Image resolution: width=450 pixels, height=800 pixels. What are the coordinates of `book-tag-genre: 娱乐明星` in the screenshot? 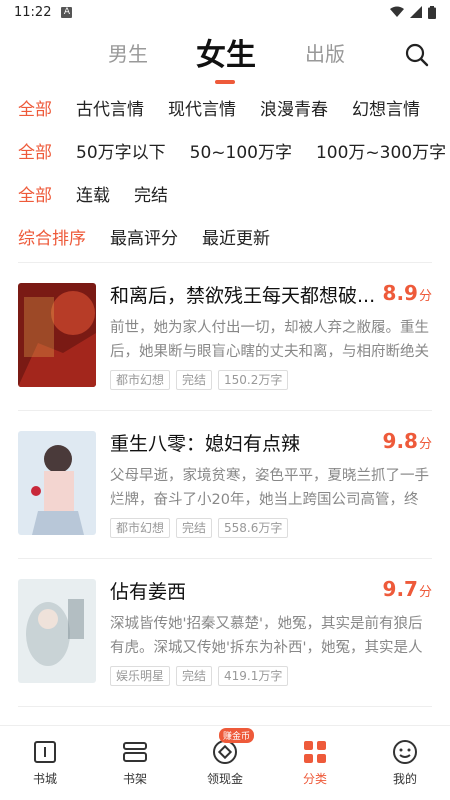 It's located at (140, 676).